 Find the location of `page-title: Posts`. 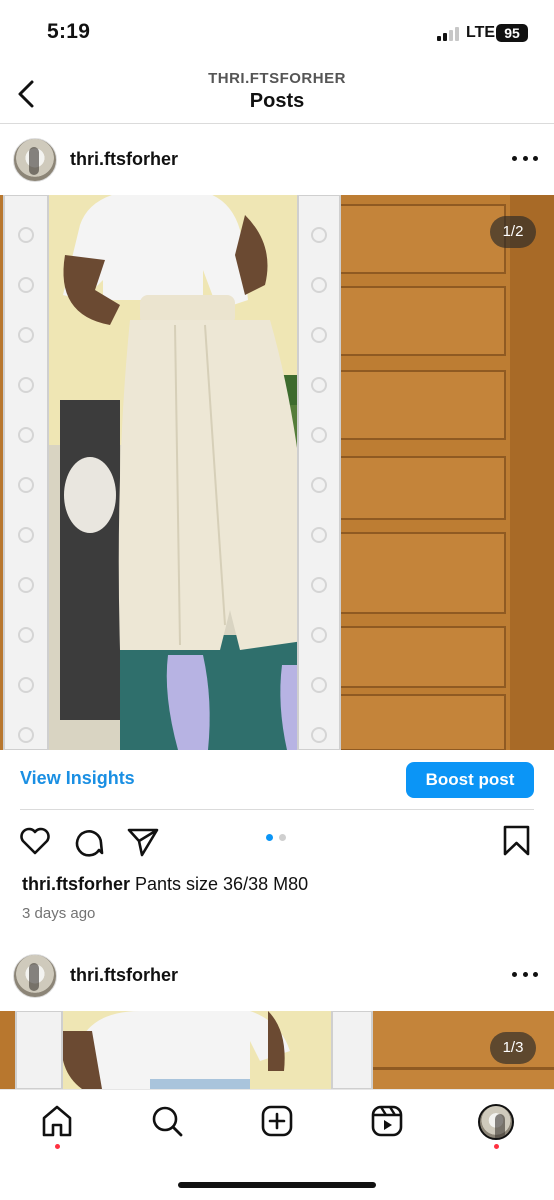

page-title: Posts is located at coordinates (277, 101).